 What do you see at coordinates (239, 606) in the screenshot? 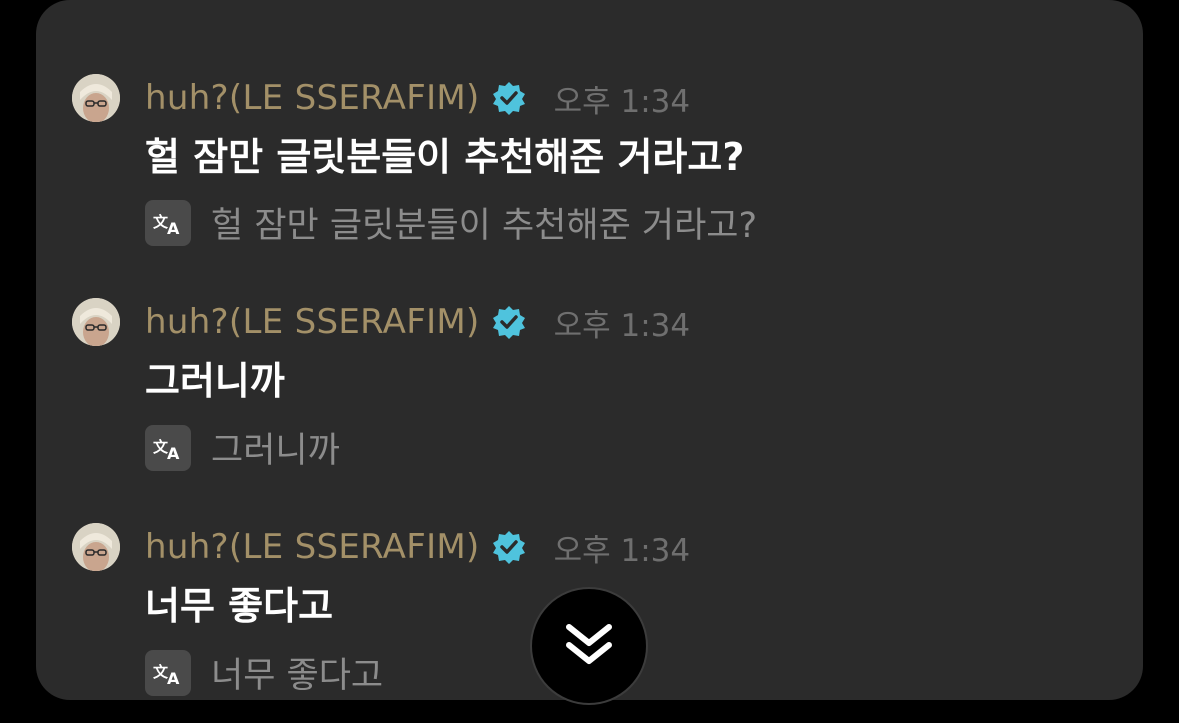
I see `message-text: 너무 좋다고` at bounding box center [239, 606].